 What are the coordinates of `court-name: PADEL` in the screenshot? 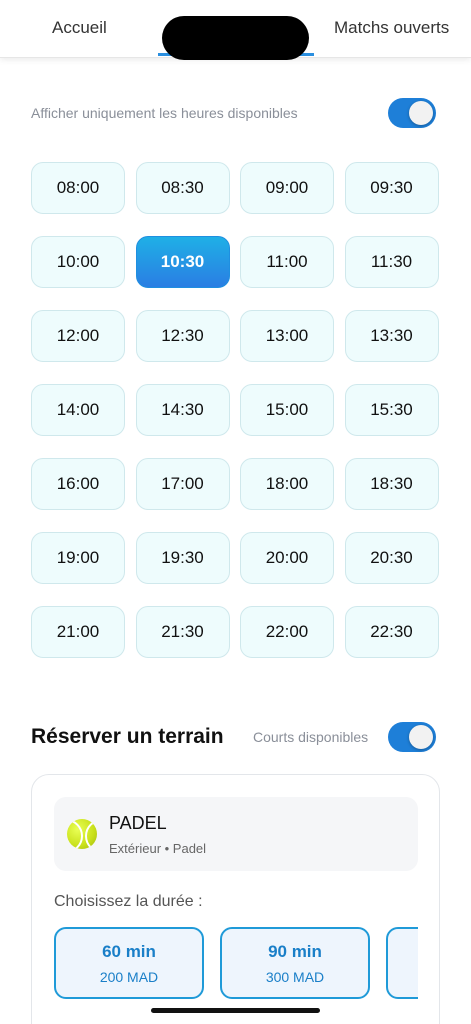 It's located at (138, 823).